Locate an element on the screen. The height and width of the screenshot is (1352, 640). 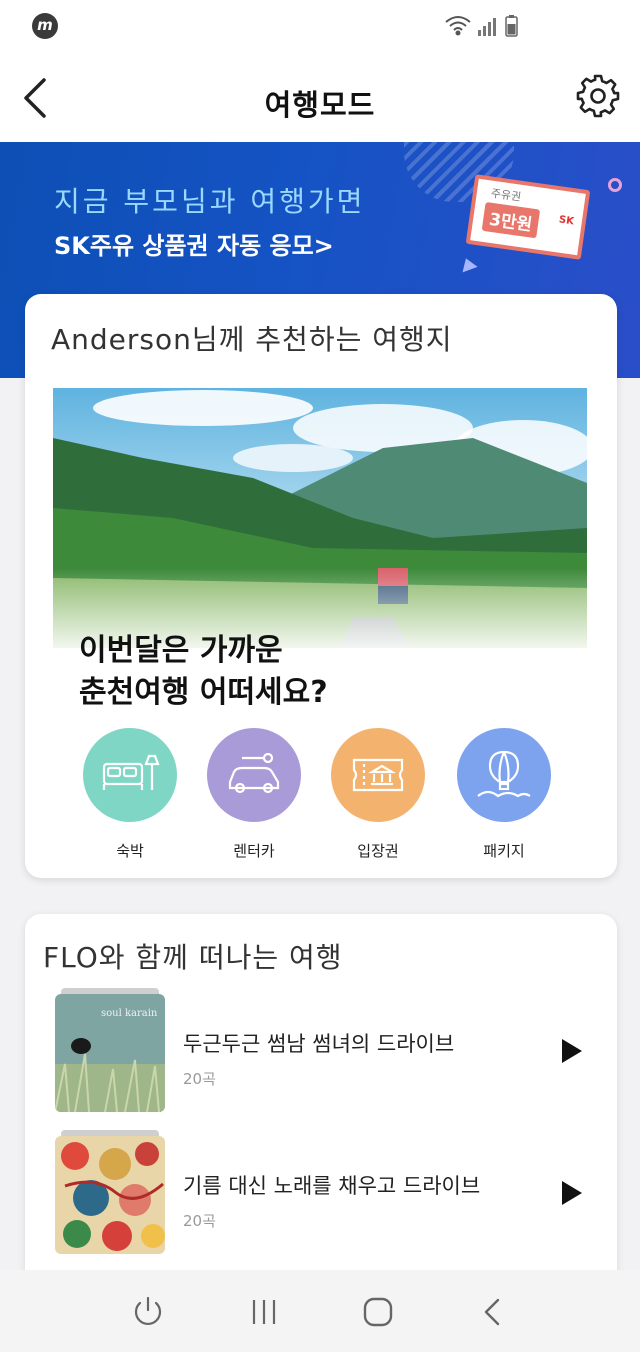
album-cover is located at coordinates (110, 1195).